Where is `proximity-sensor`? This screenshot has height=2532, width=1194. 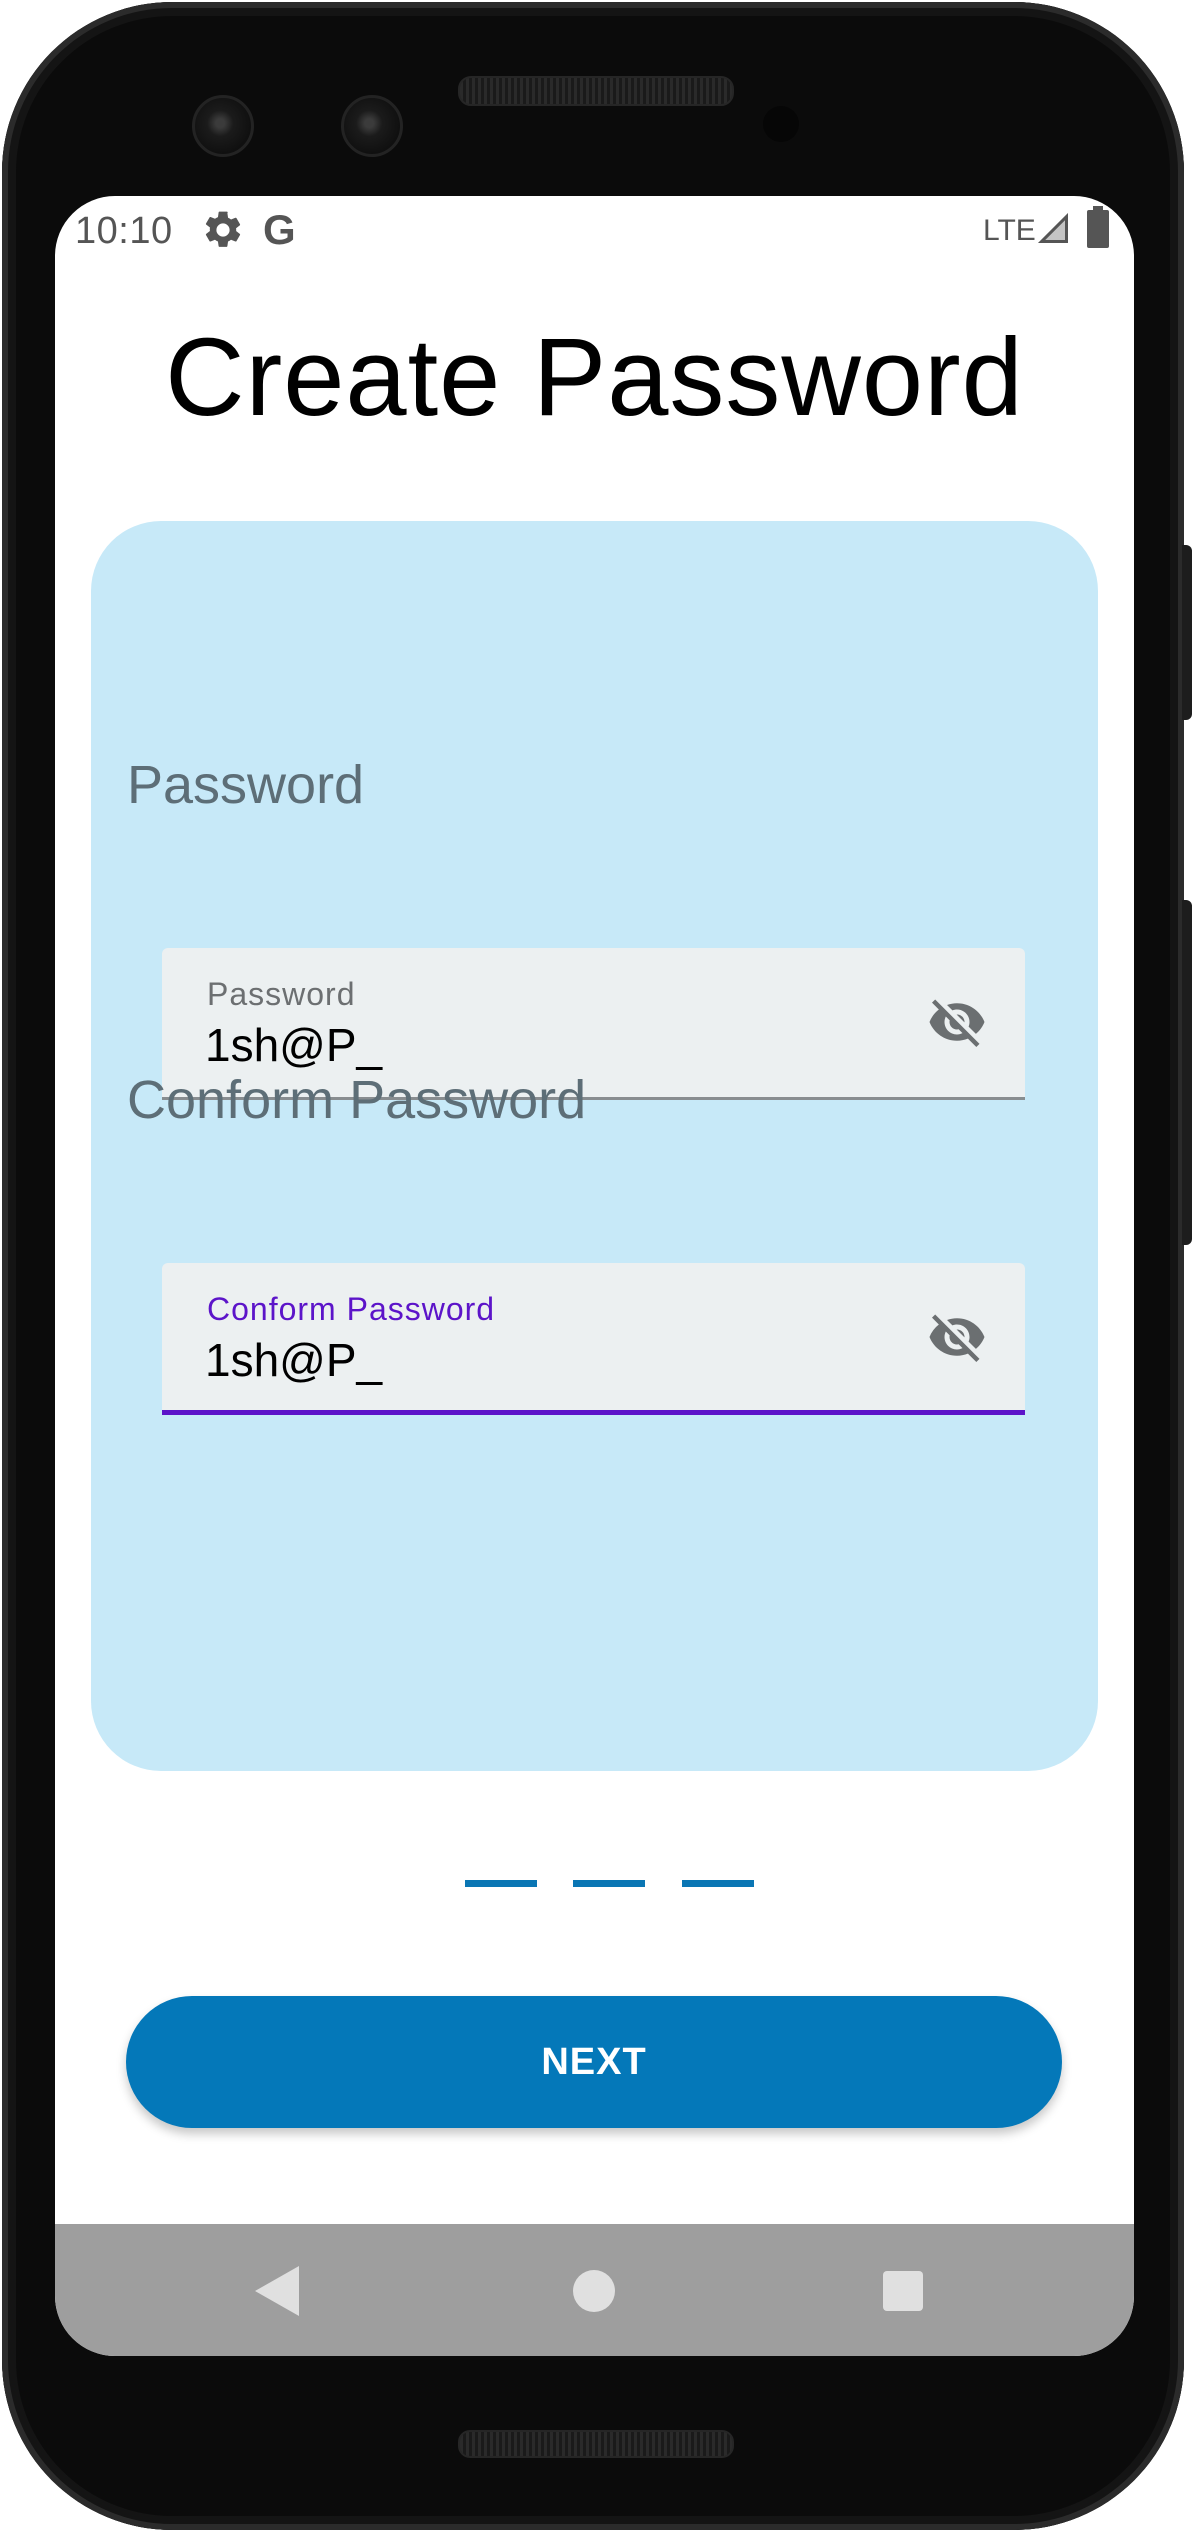
proximity-sensor is located at coordinates (781, 124).